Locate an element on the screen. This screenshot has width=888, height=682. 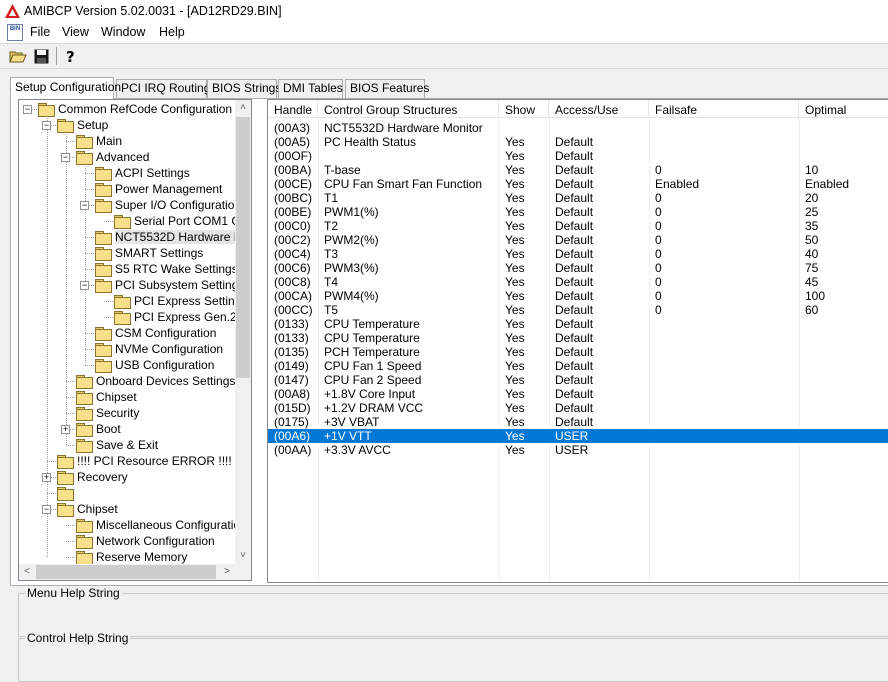
table-row: (0175) +3V VBAT Yes Default is located at coordinates (578, 422).